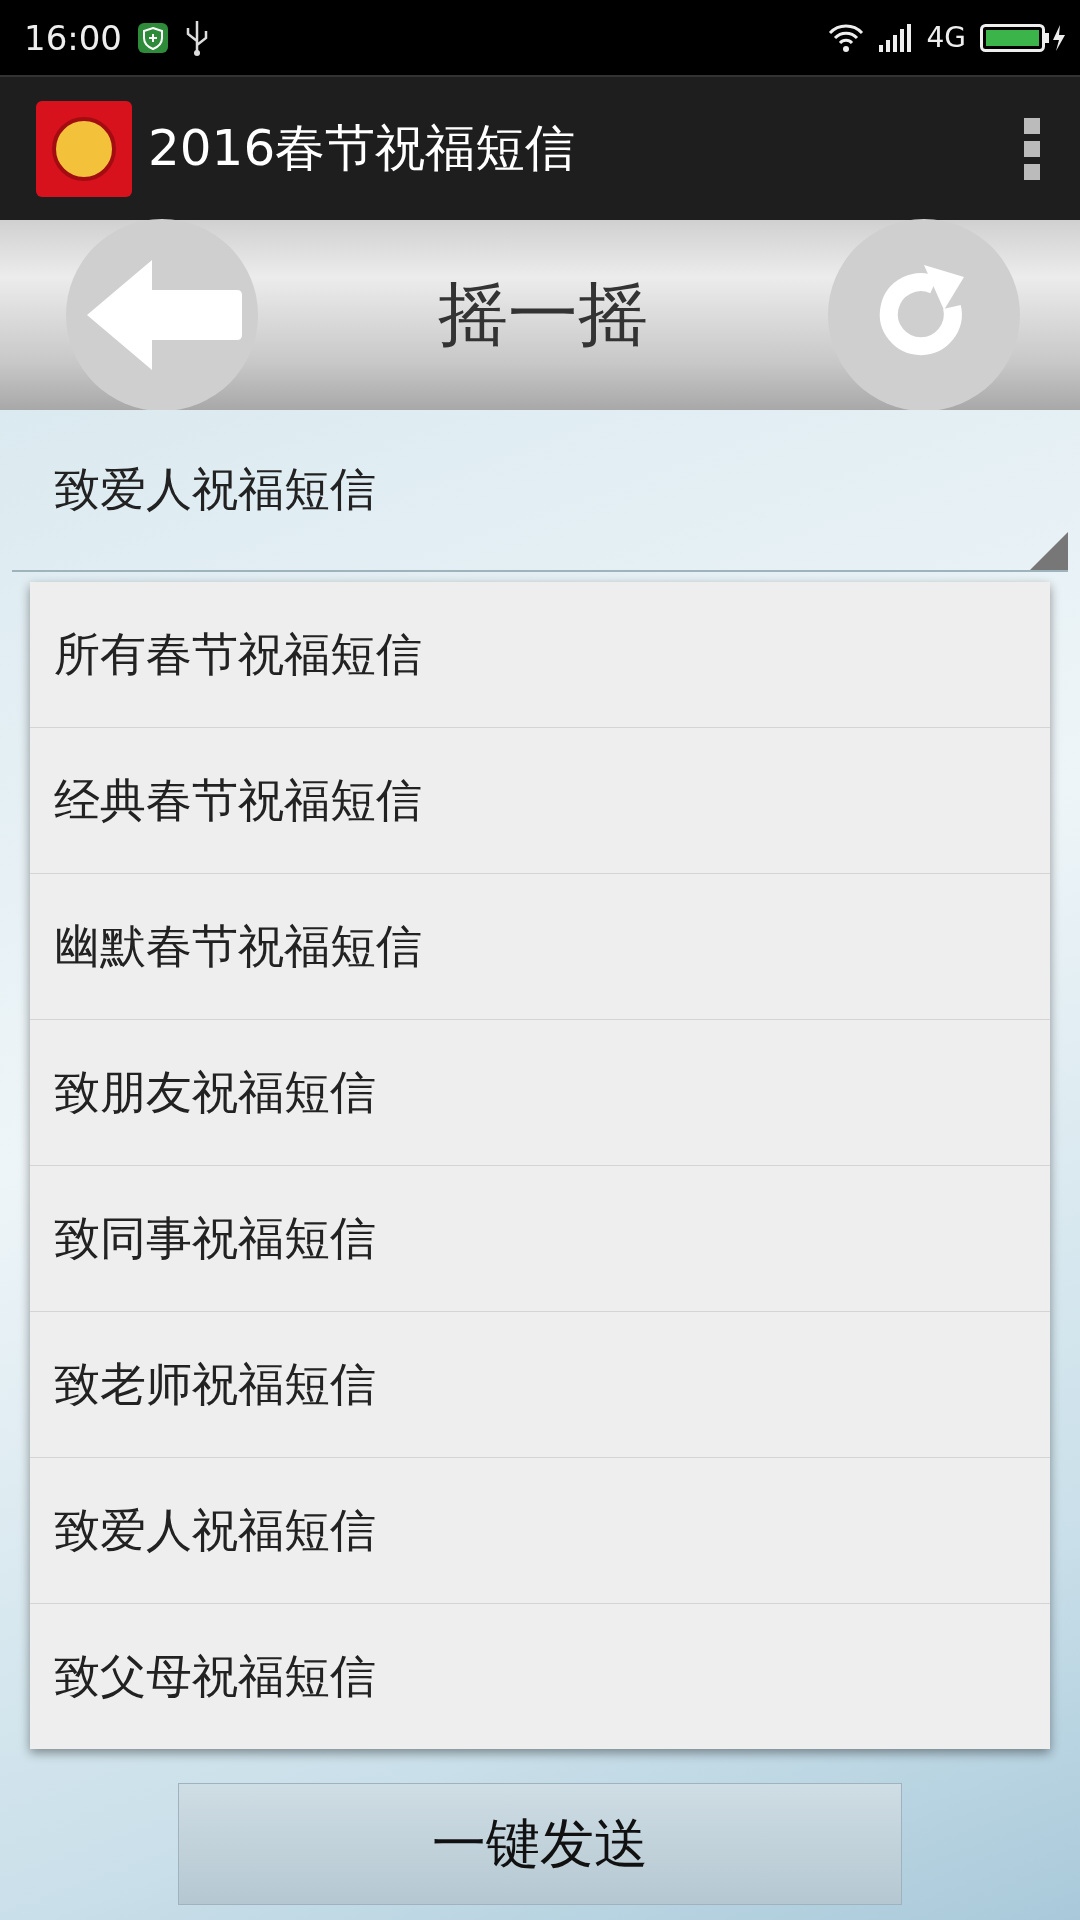 This screenshot has width=1080, height=1920. What do you see at coordinates (197, 37) in the screenshot?
I see `usb-icon` at bounding box center [197, 37].